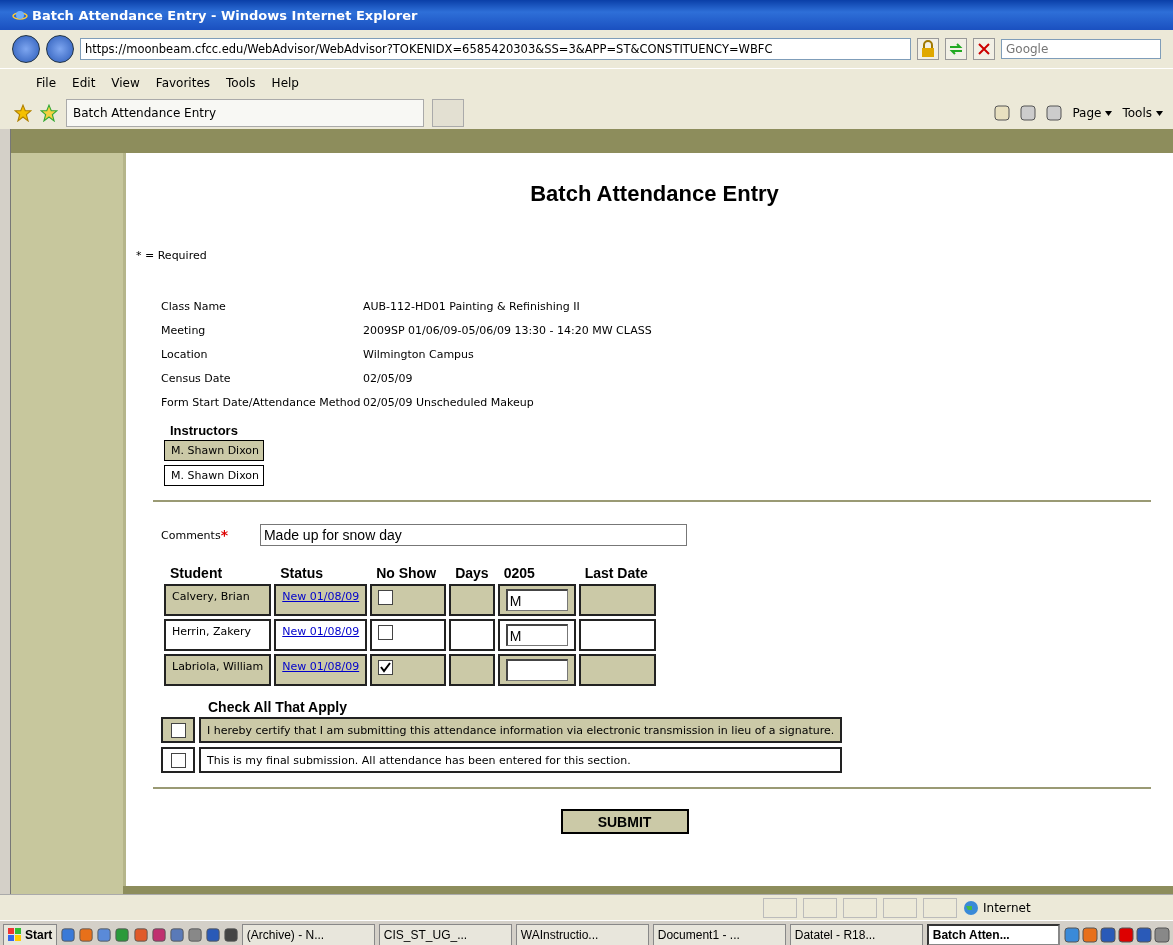 Image resolution: width=1173 pixels, height=945 pixels. I want to click on submit-button: SUBMIT, so click(624, 821).